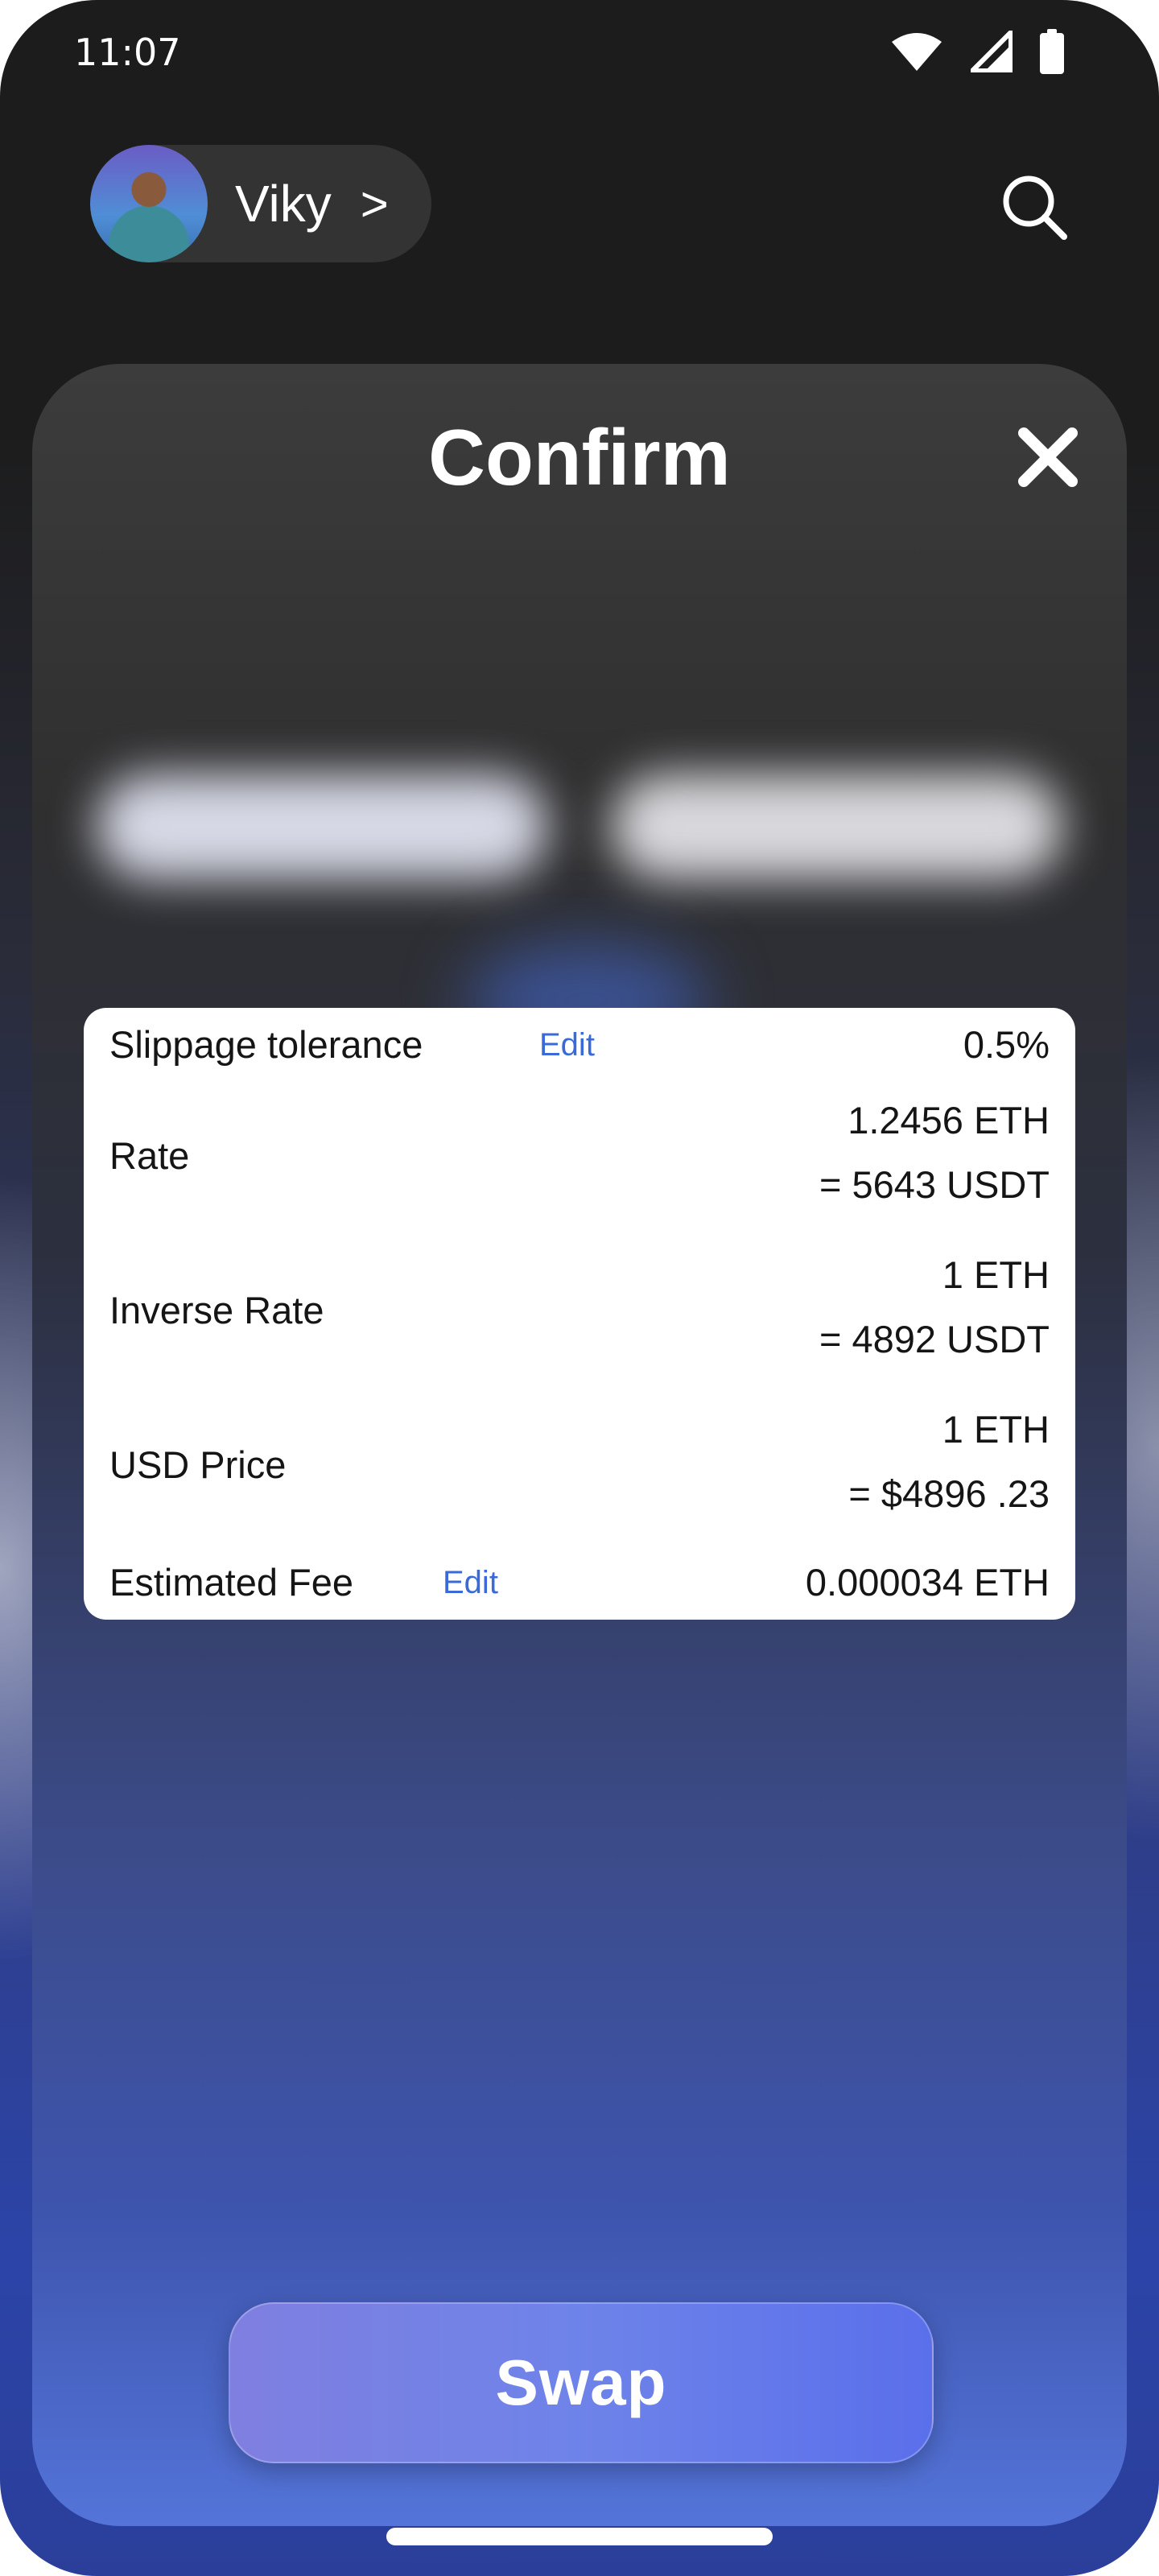 This screenshot has height=2576, width=1159. Describe the element at coordinates (1048, 457) in the screenshot. I see `close-icon` at that location.